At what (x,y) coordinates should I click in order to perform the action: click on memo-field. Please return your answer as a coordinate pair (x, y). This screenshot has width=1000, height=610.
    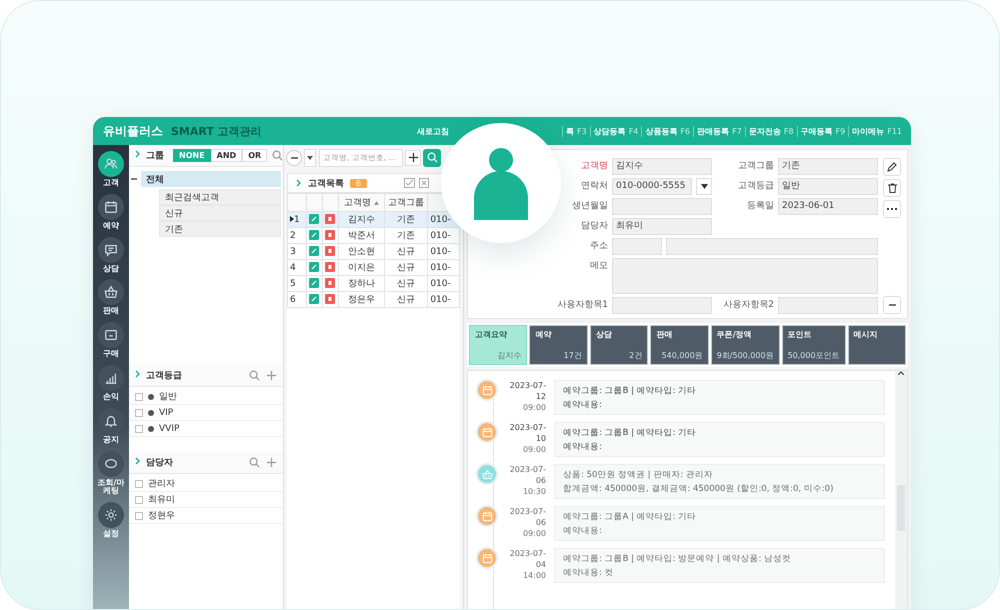
    Looking at the image, I should click on (745, 276).